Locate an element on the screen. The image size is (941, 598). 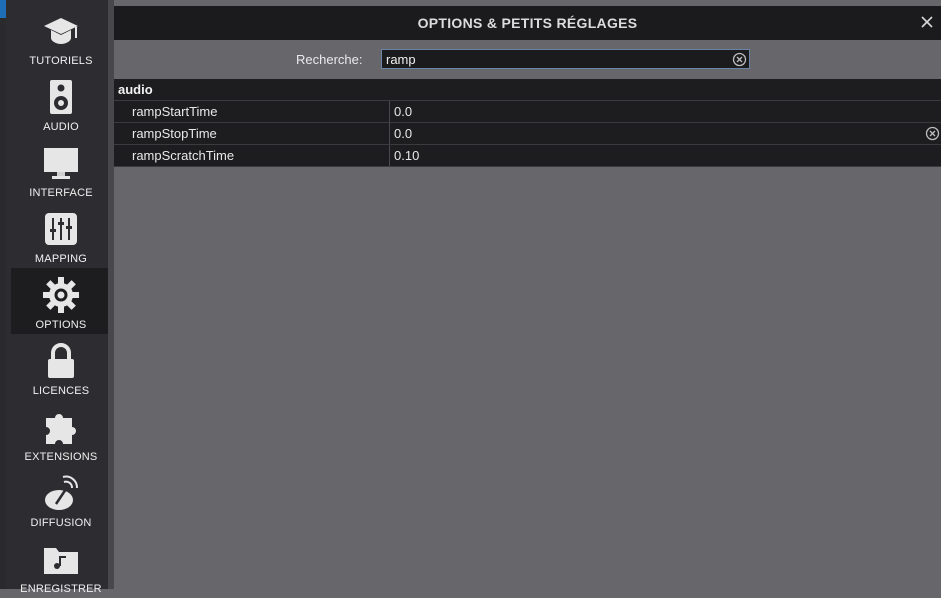
sliders-icon is located at coordinates (61, 229).